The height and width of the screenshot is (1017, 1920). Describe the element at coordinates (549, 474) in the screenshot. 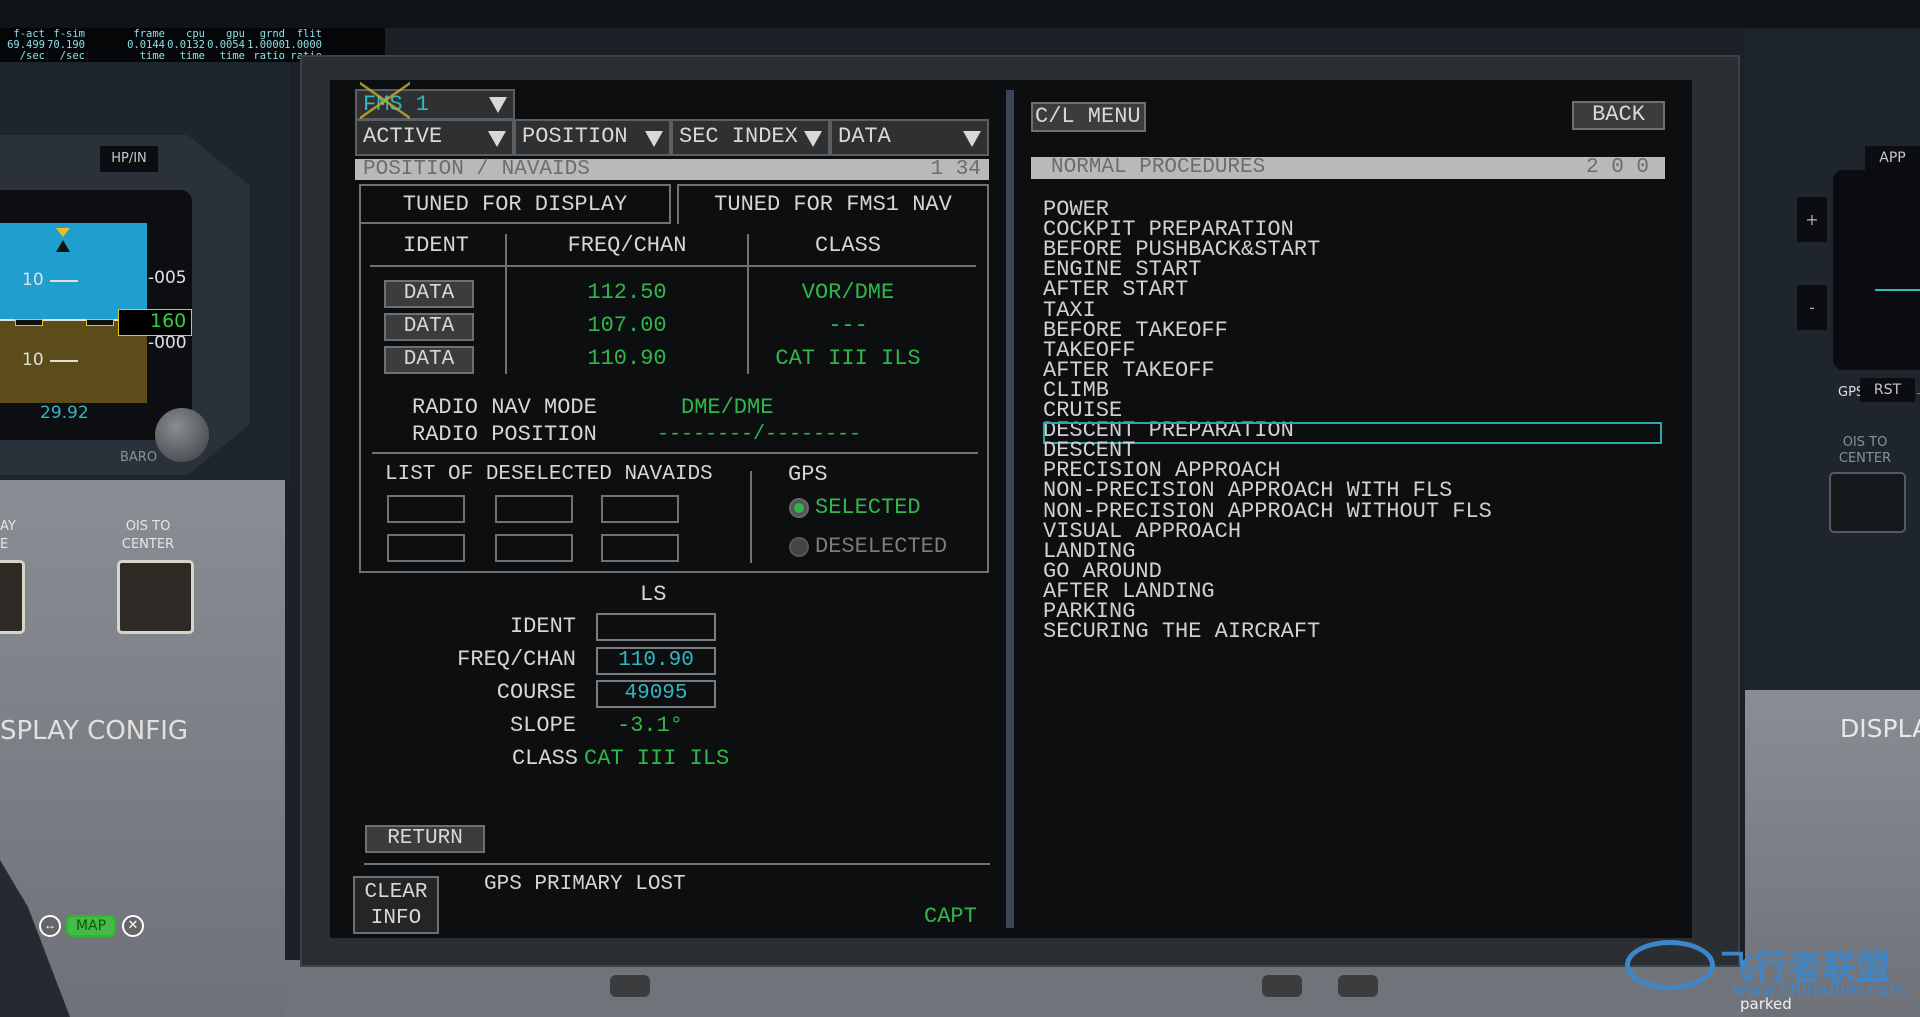

I see `deselected-navaids-label: LIST OF DESELECTED NAVAIDS` at that location.